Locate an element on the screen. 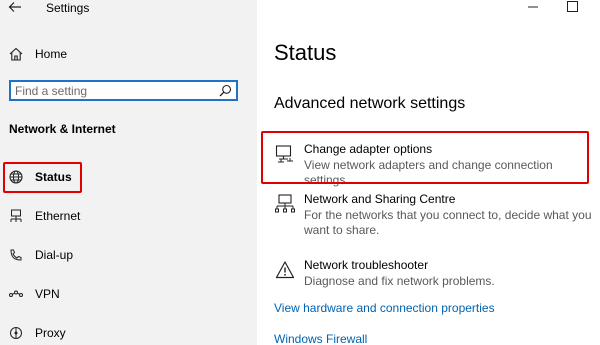  page-title: Status is located at coordinates (305, 52).